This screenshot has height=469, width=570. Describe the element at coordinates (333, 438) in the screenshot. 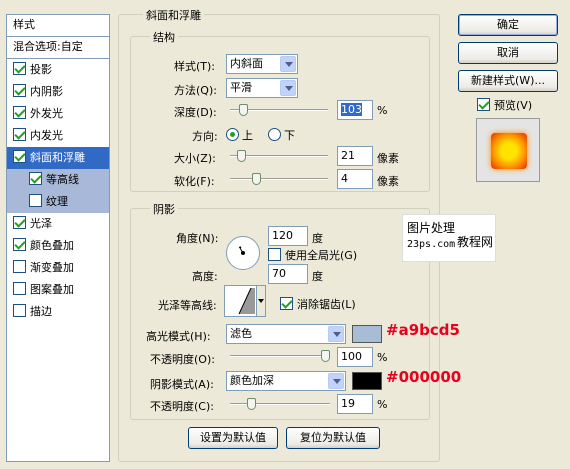

I see `reset-default-button: 复位为默认值` at that location.